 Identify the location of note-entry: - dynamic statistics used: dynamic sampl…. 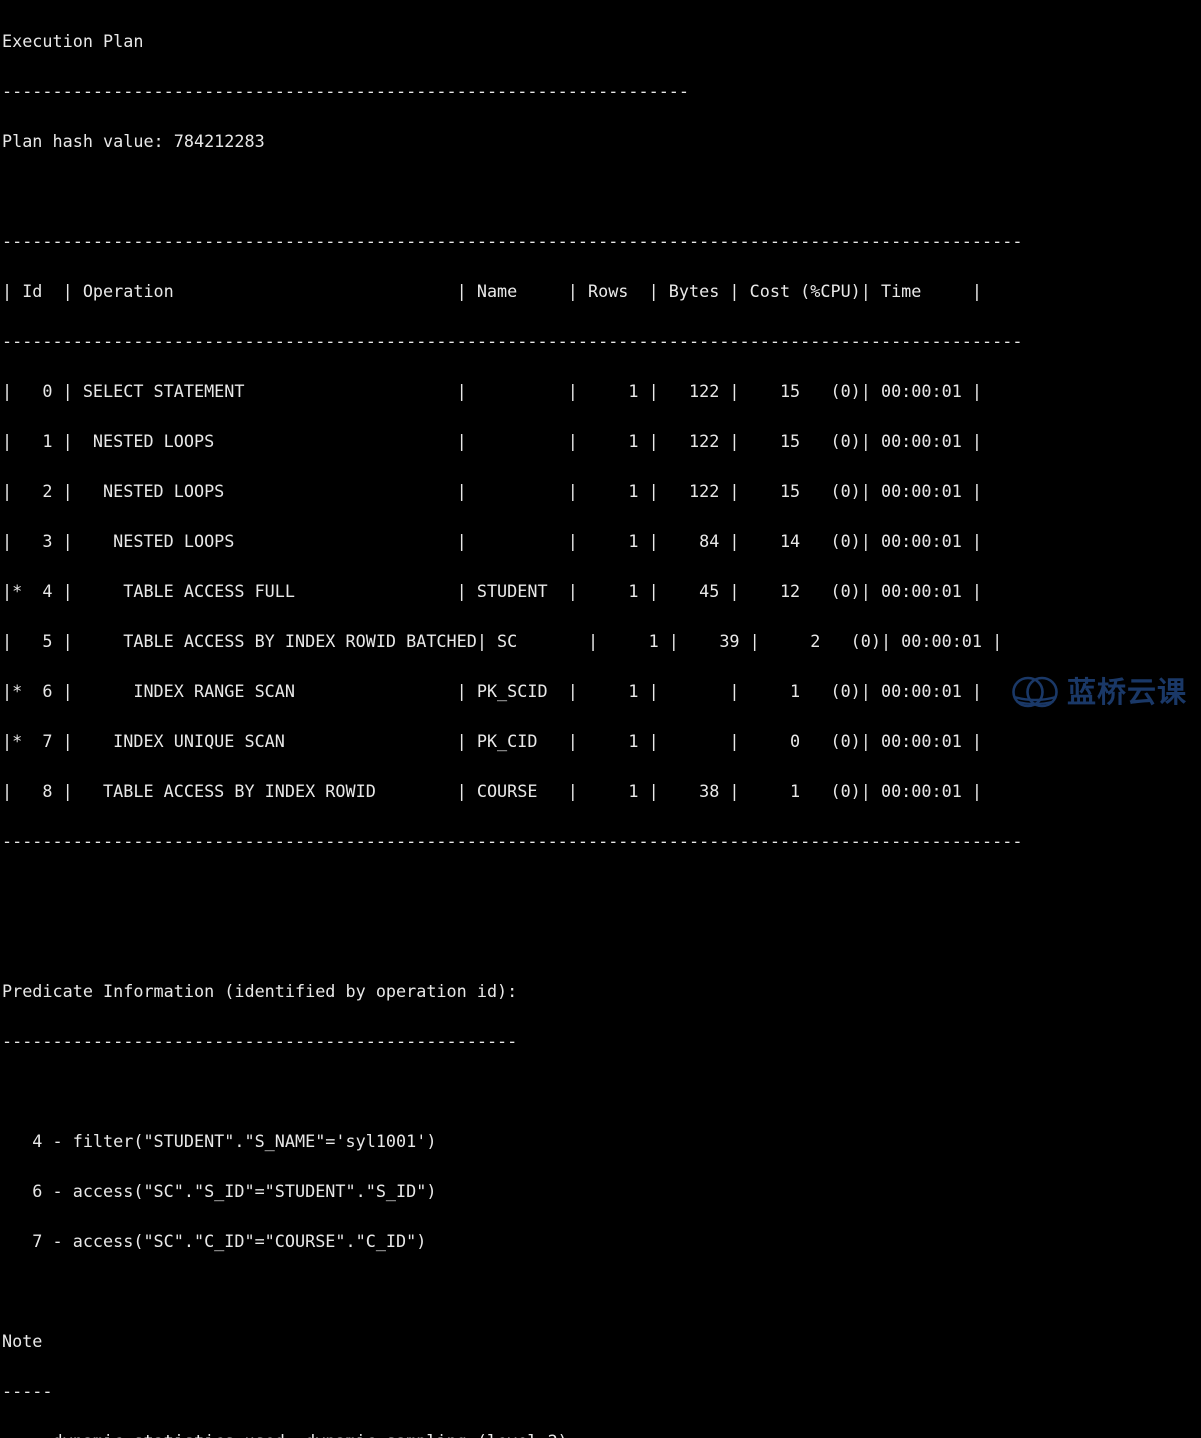
(601, 1433).